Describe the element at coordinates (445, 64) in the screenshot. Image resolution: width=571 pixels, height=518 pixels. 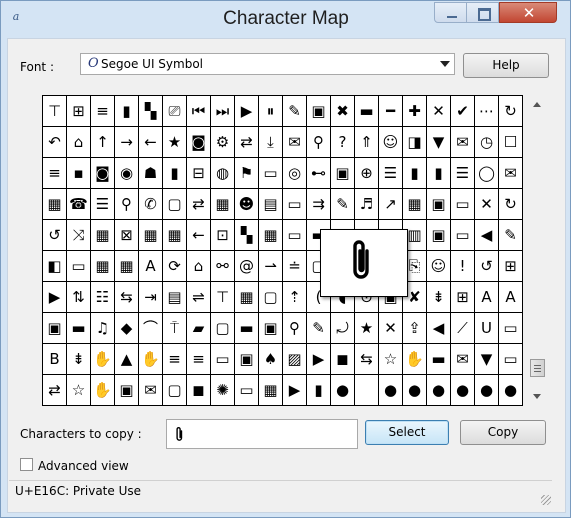
I see `dropdown-arrow-icon` at that location.